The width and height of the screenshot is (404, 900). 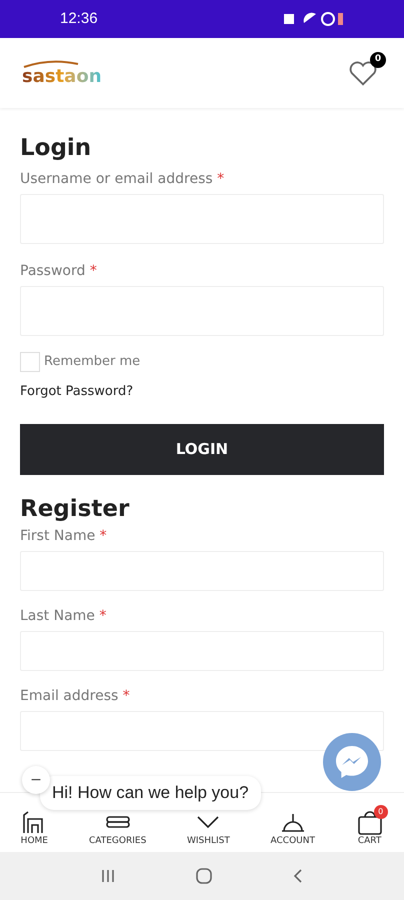 What do you see at coordinates (75, 508) in the screenshot?
I see `register-title: Register` at bounding box center [75, 508].